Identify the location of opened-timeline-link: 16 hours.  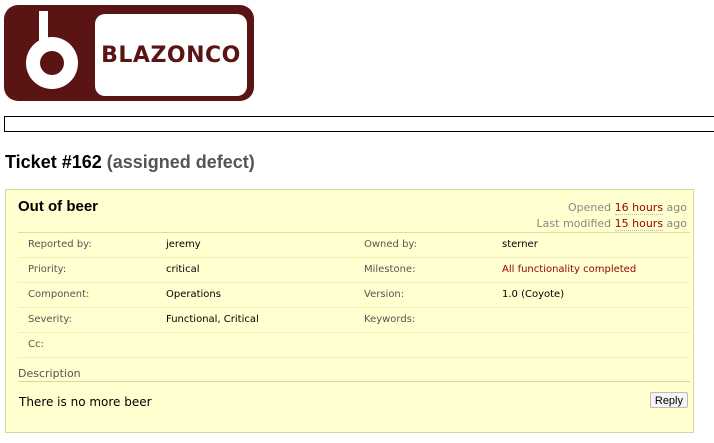
(639, 208).